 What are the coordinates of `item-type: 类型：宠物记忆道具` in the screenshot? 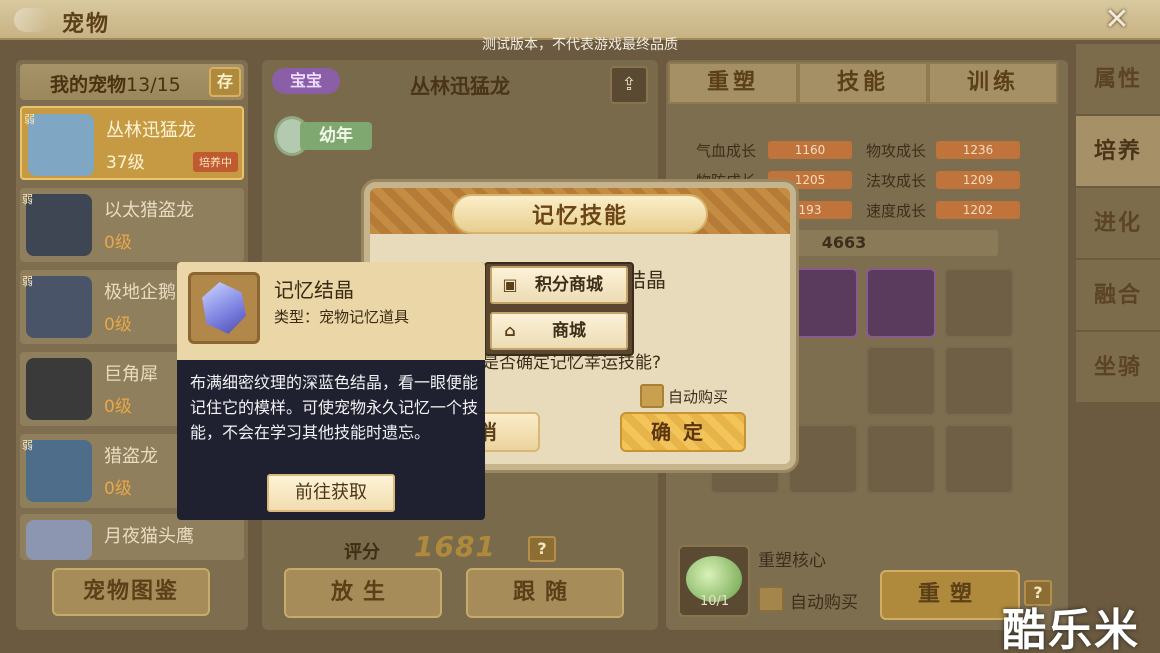 It's located at (342, 317).